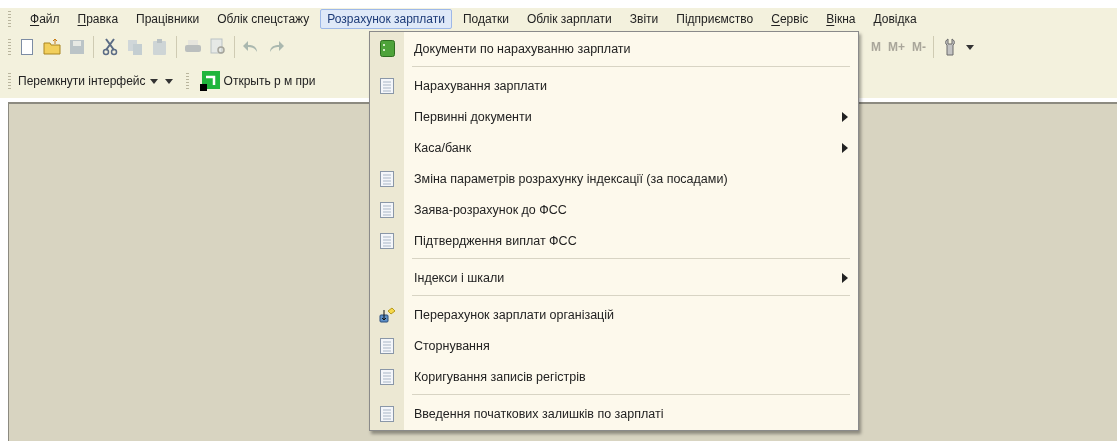 This screenshot has width=1117, height=447. I want to click on menu-entry: Сторнування, so click(614, 345).